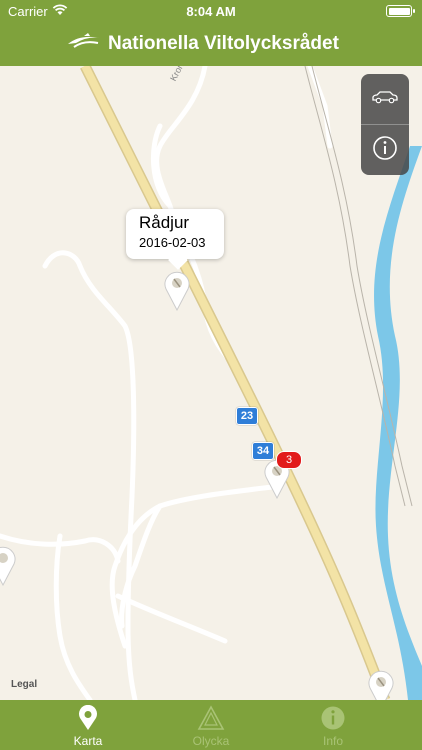  I want to click on callout-date: 2016-02-03, so click(172, 242).